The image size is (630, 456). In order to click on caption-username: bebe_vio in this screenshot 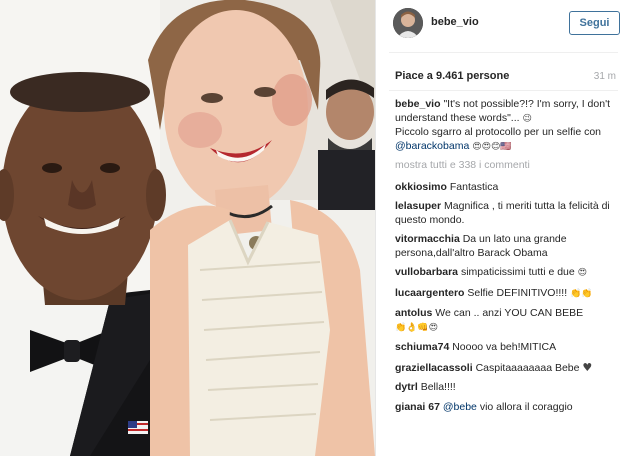, I will do `click(418, 104)`.